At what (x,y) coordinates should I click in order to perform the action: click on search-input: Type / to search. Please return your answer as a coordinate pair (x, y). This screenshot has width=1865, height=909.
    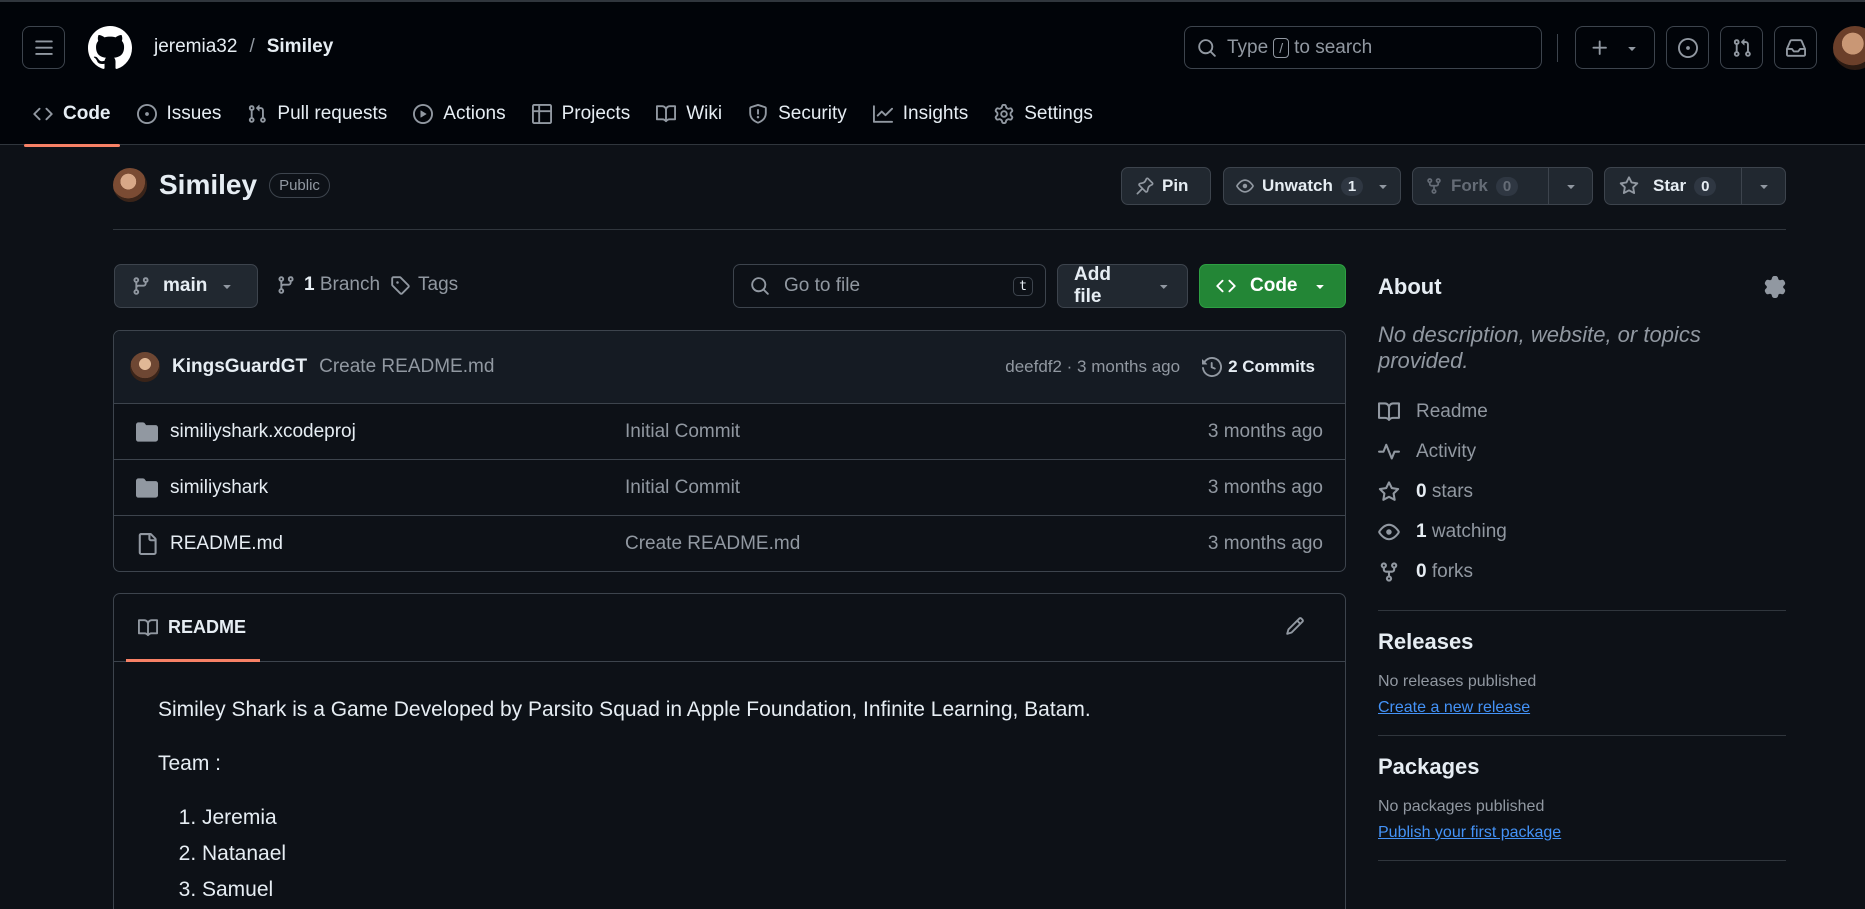
    Looking at the image, I should click on (1363, 47).